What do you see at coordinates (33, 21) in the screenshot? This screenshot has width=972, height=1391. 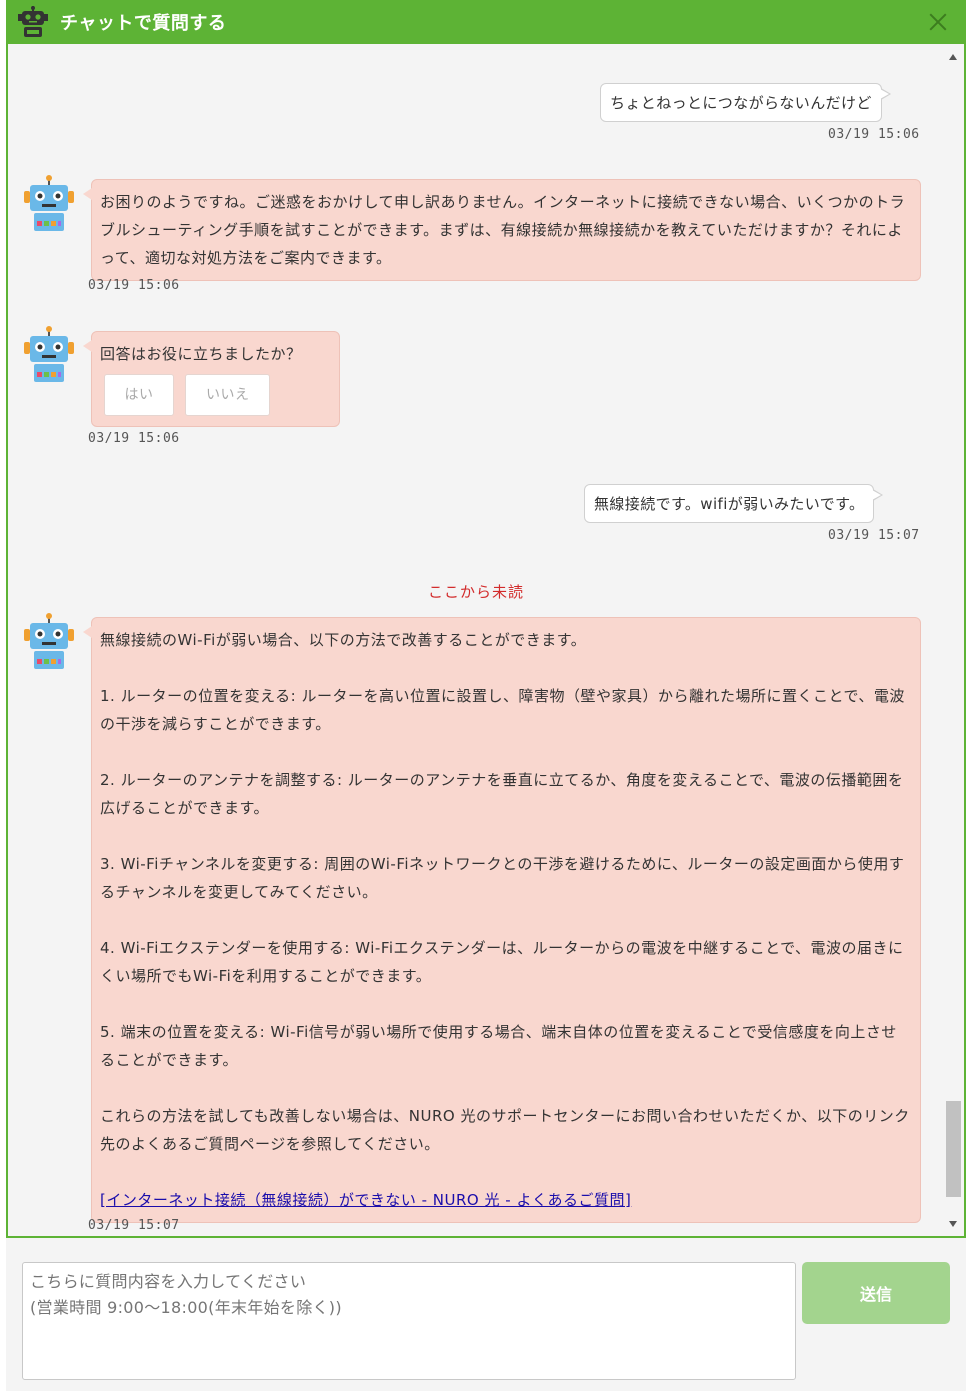 I see `robot-logo-icon` at bounding box center [33, 21].